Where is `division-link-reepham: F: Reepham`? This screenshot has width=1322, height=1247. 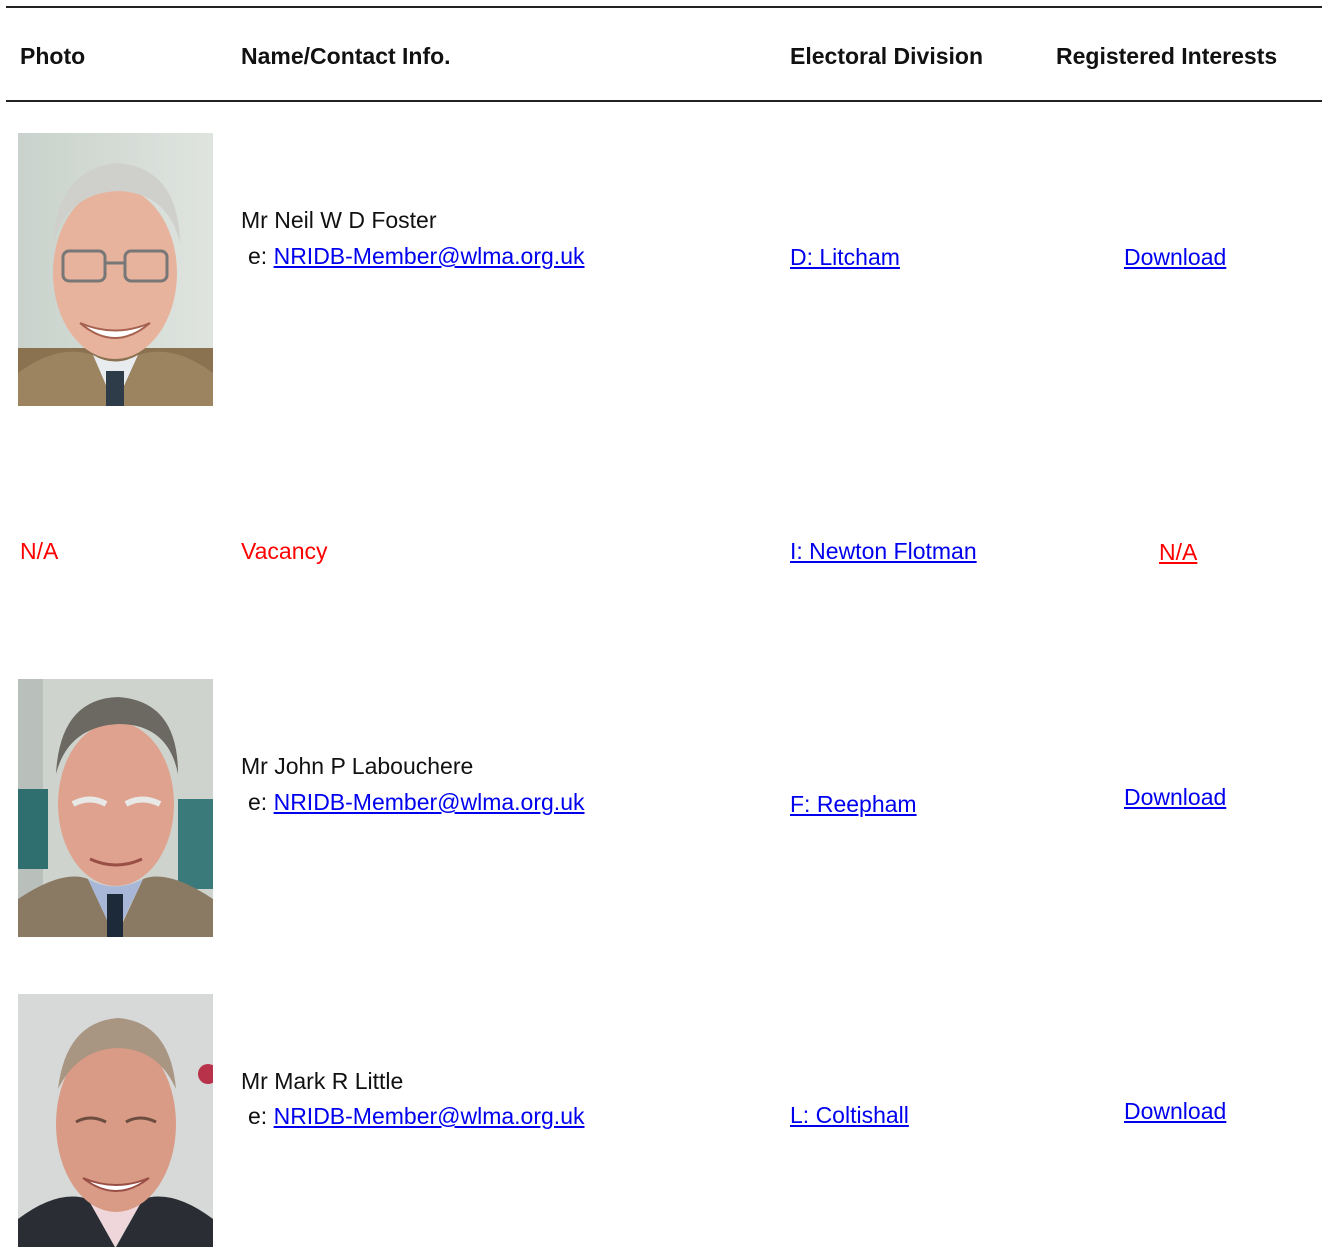
division-link-reepham: F: Reepham is located at coordinates (853, 804).